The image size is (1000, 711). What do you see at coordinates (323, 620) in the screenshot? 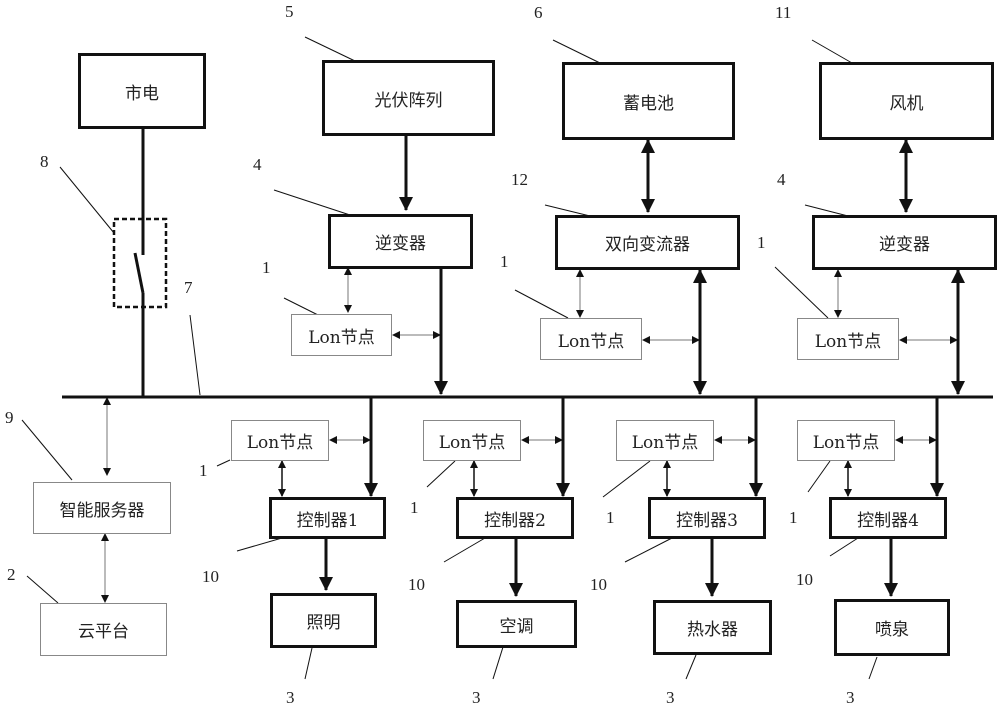
I see `load-block: 照明` at bounding box center [323, 620].